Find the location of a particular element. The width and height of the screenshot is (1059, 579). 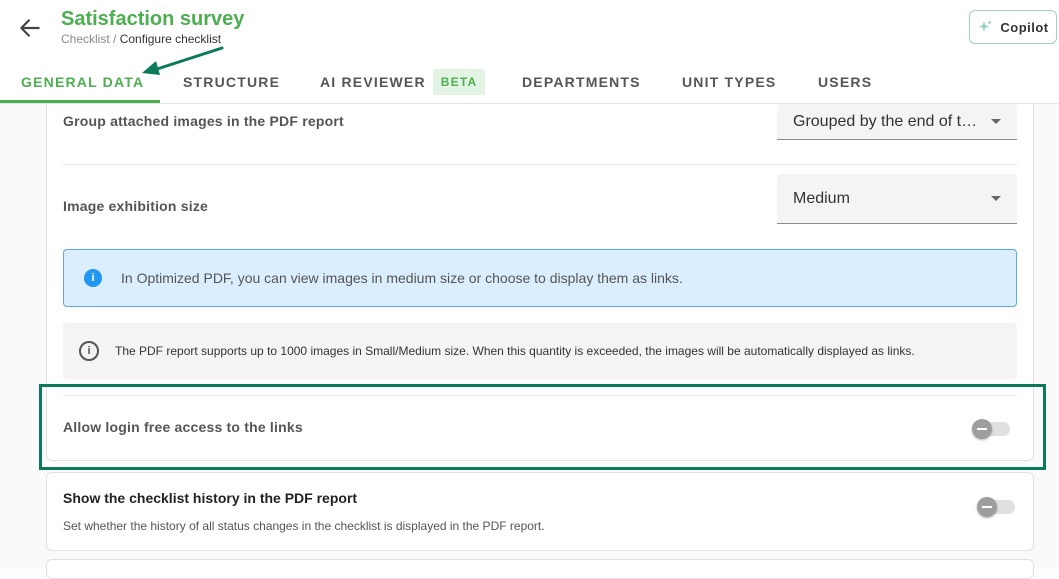

breadcrumb: Checklist / Configure checklist is located at coordinates (141, 39).